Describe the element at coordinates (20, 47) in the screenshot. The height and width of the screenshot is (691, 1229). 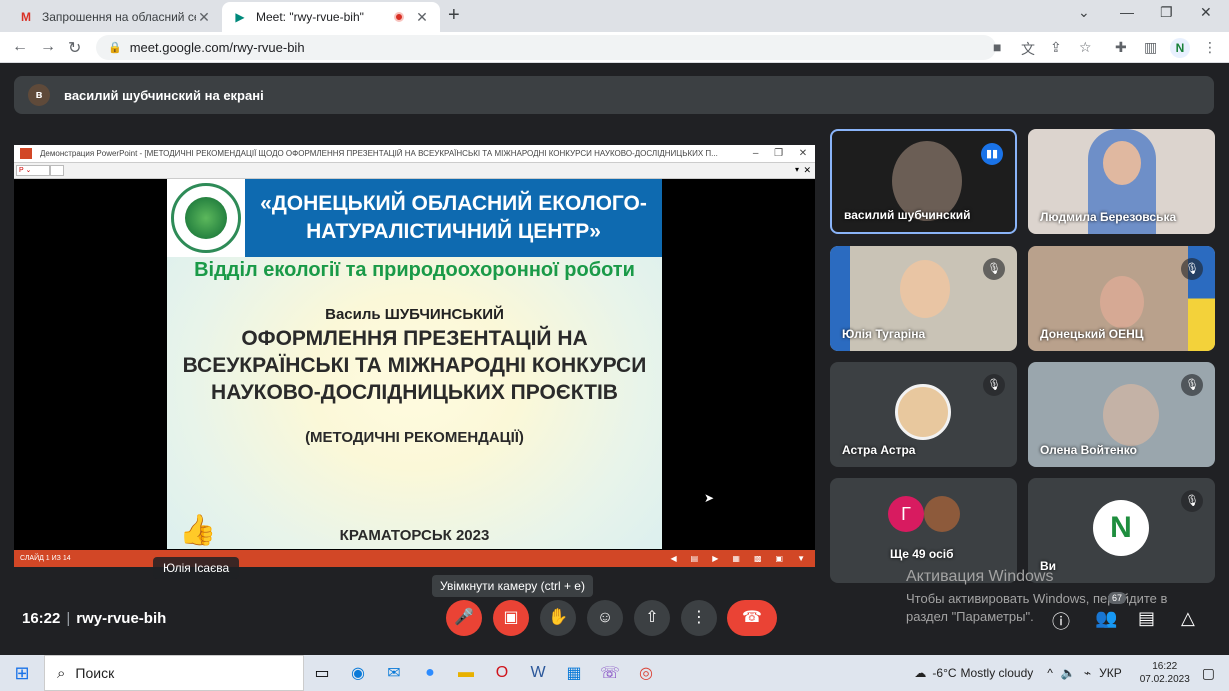
I see `back-icon: ←` at that location.